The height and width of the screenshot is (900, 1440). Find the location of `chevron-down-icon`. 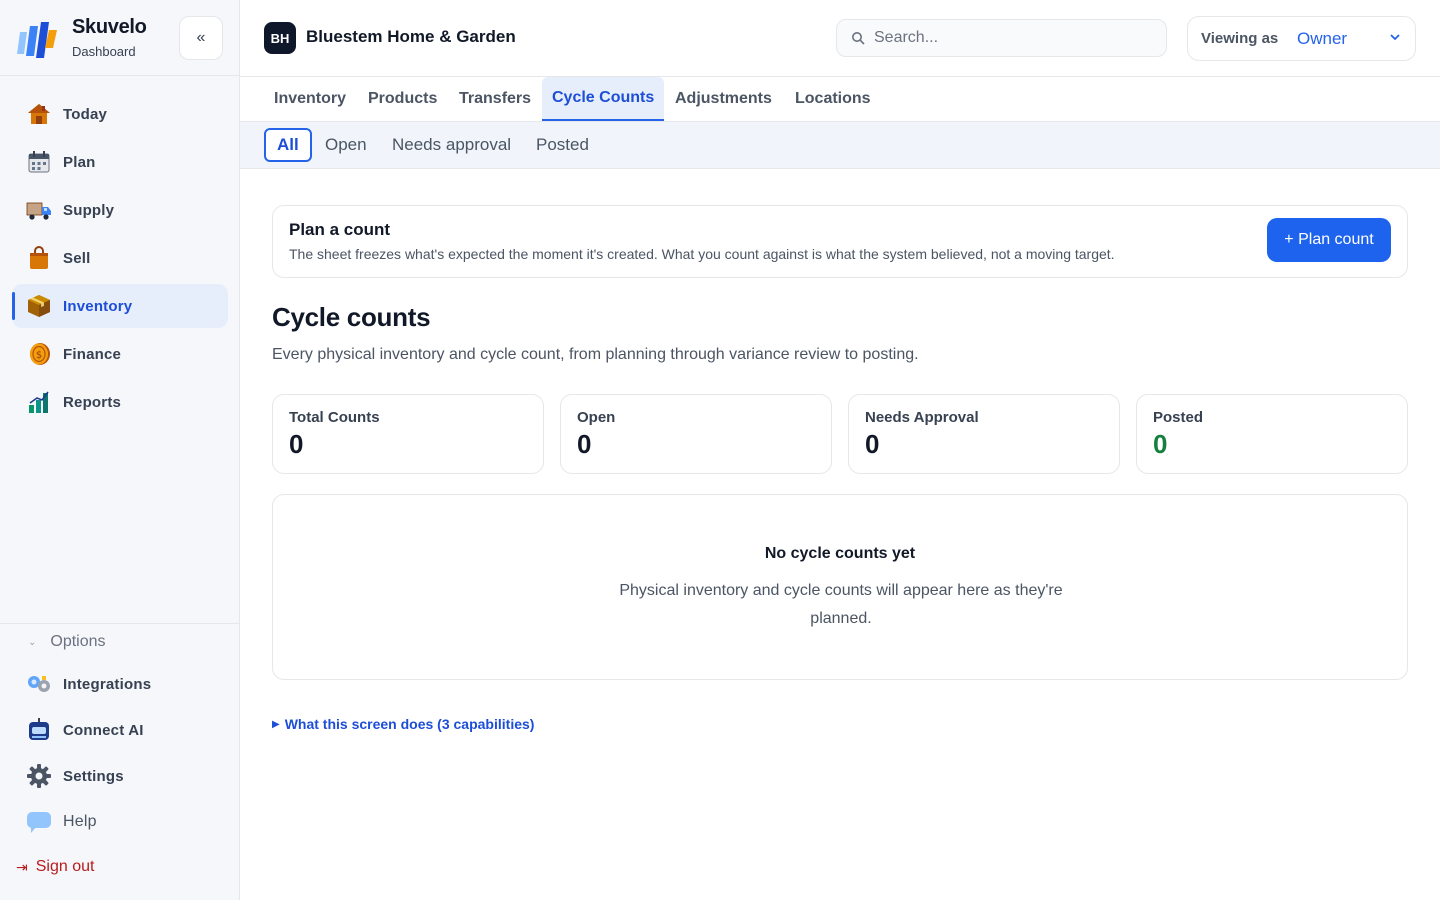

chevron-down-icon is located at coordinates (1395, 37).